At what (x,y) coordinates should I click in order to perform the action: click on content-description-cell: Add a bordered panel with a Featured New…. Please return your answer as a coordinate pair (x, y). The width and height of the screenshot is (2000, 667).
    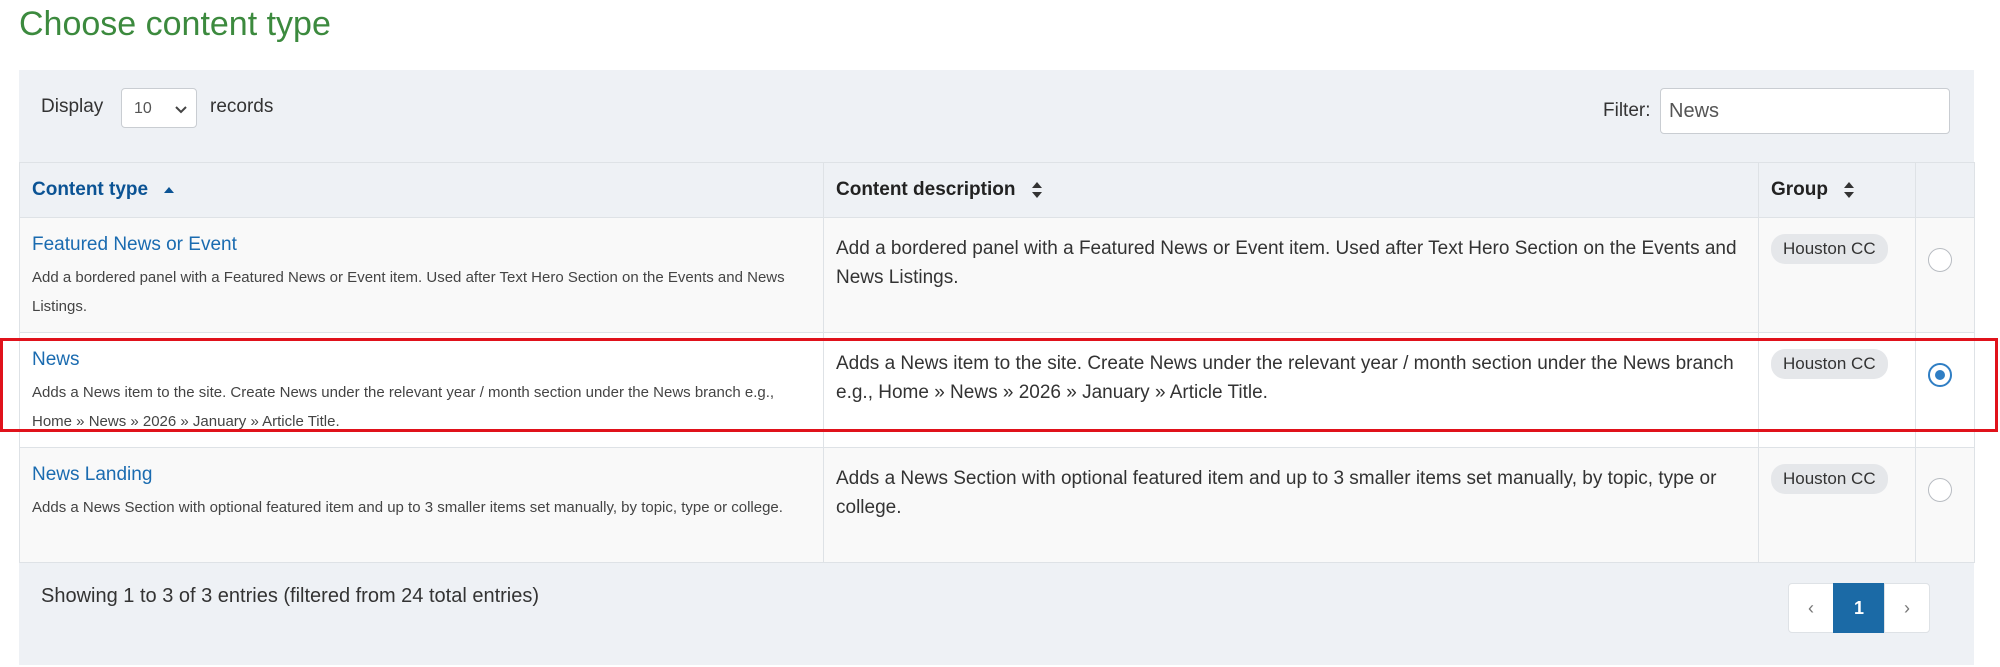
    Looking at the image, I should click on (1291, 275).